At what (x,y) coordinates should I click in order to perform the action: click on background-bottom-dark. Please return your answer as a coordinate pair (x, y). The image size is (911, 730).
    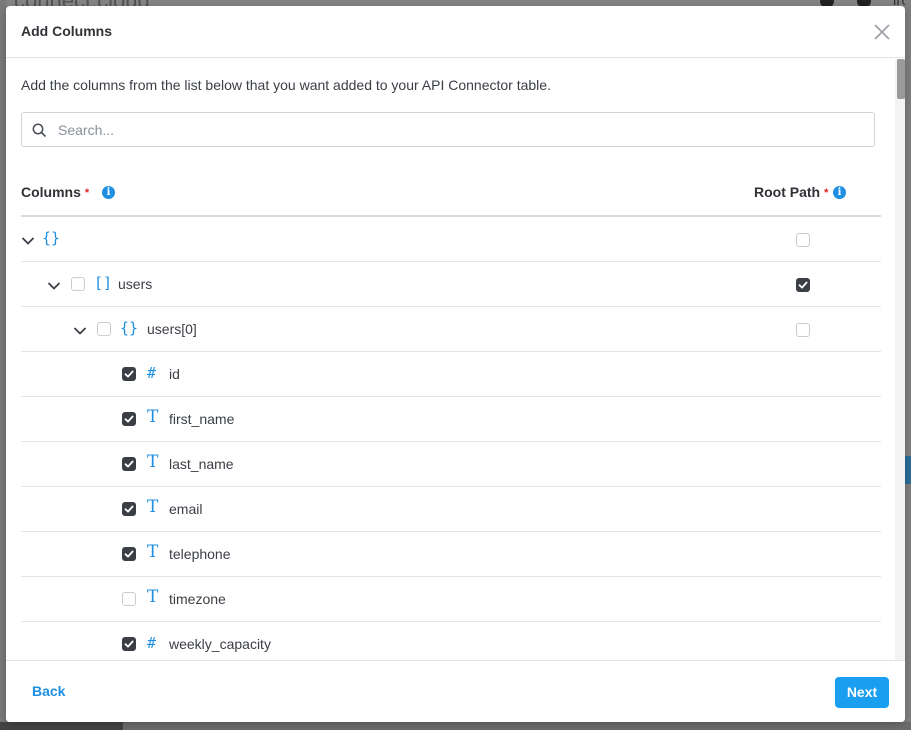
    Looking at the image, I should click on (61, 726).